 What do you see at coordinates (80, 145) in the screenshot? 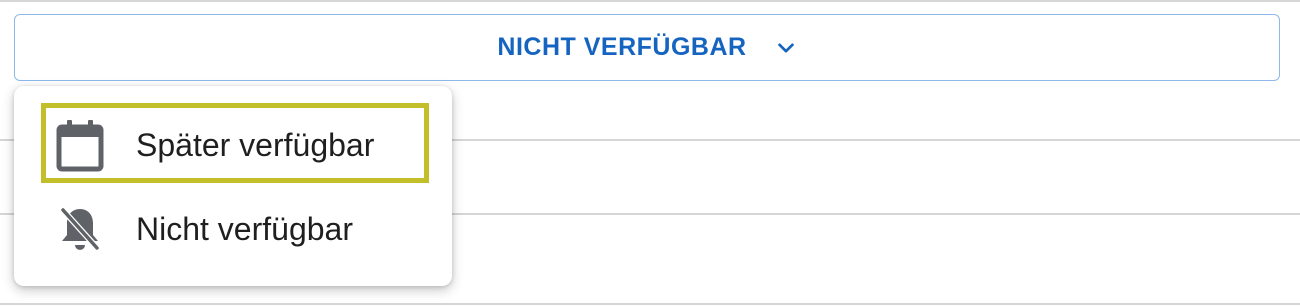
I see `calendar-icon` at bounding box center [80, 145].